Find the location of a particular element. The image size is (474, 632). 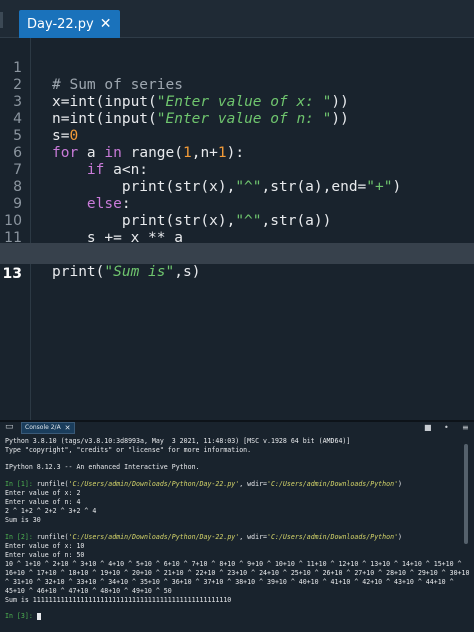

code-line: 11 is located at coordinates (237, 229).